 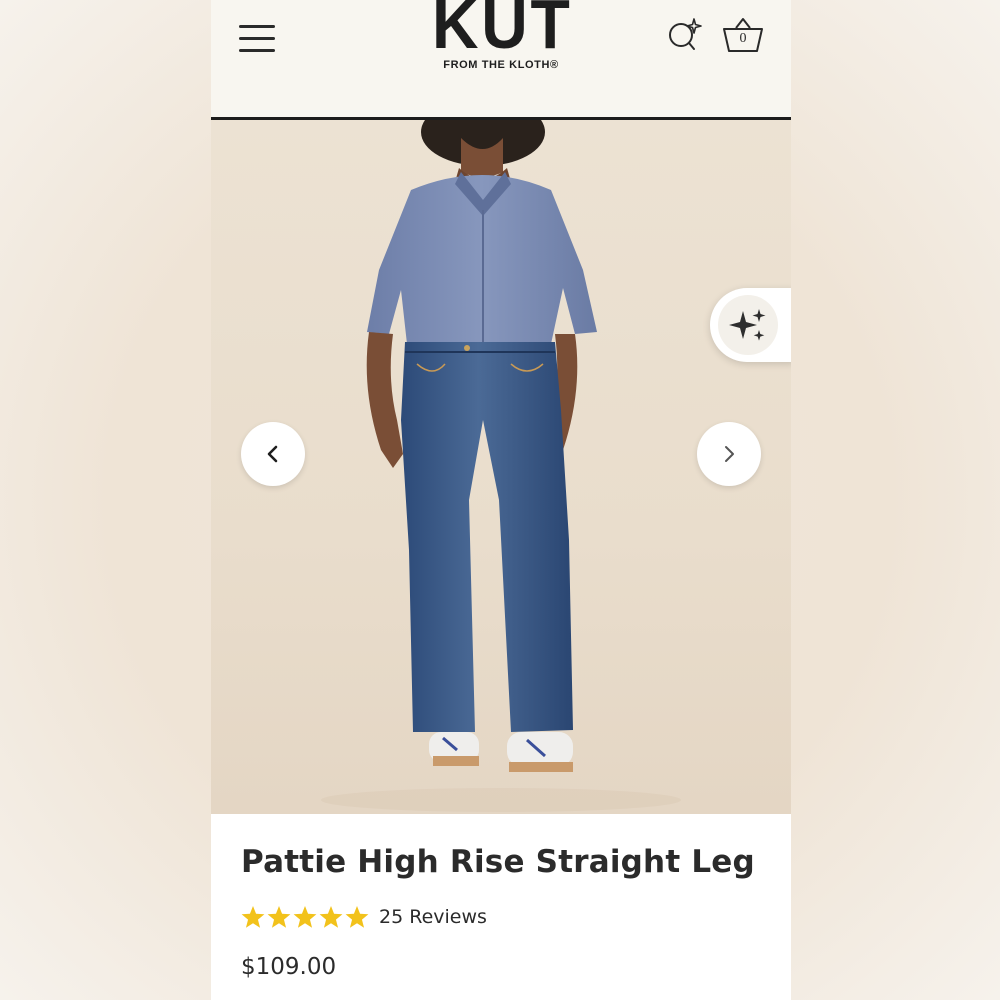 I want to click on ai-assistant-button, so click(x=750, y=325).